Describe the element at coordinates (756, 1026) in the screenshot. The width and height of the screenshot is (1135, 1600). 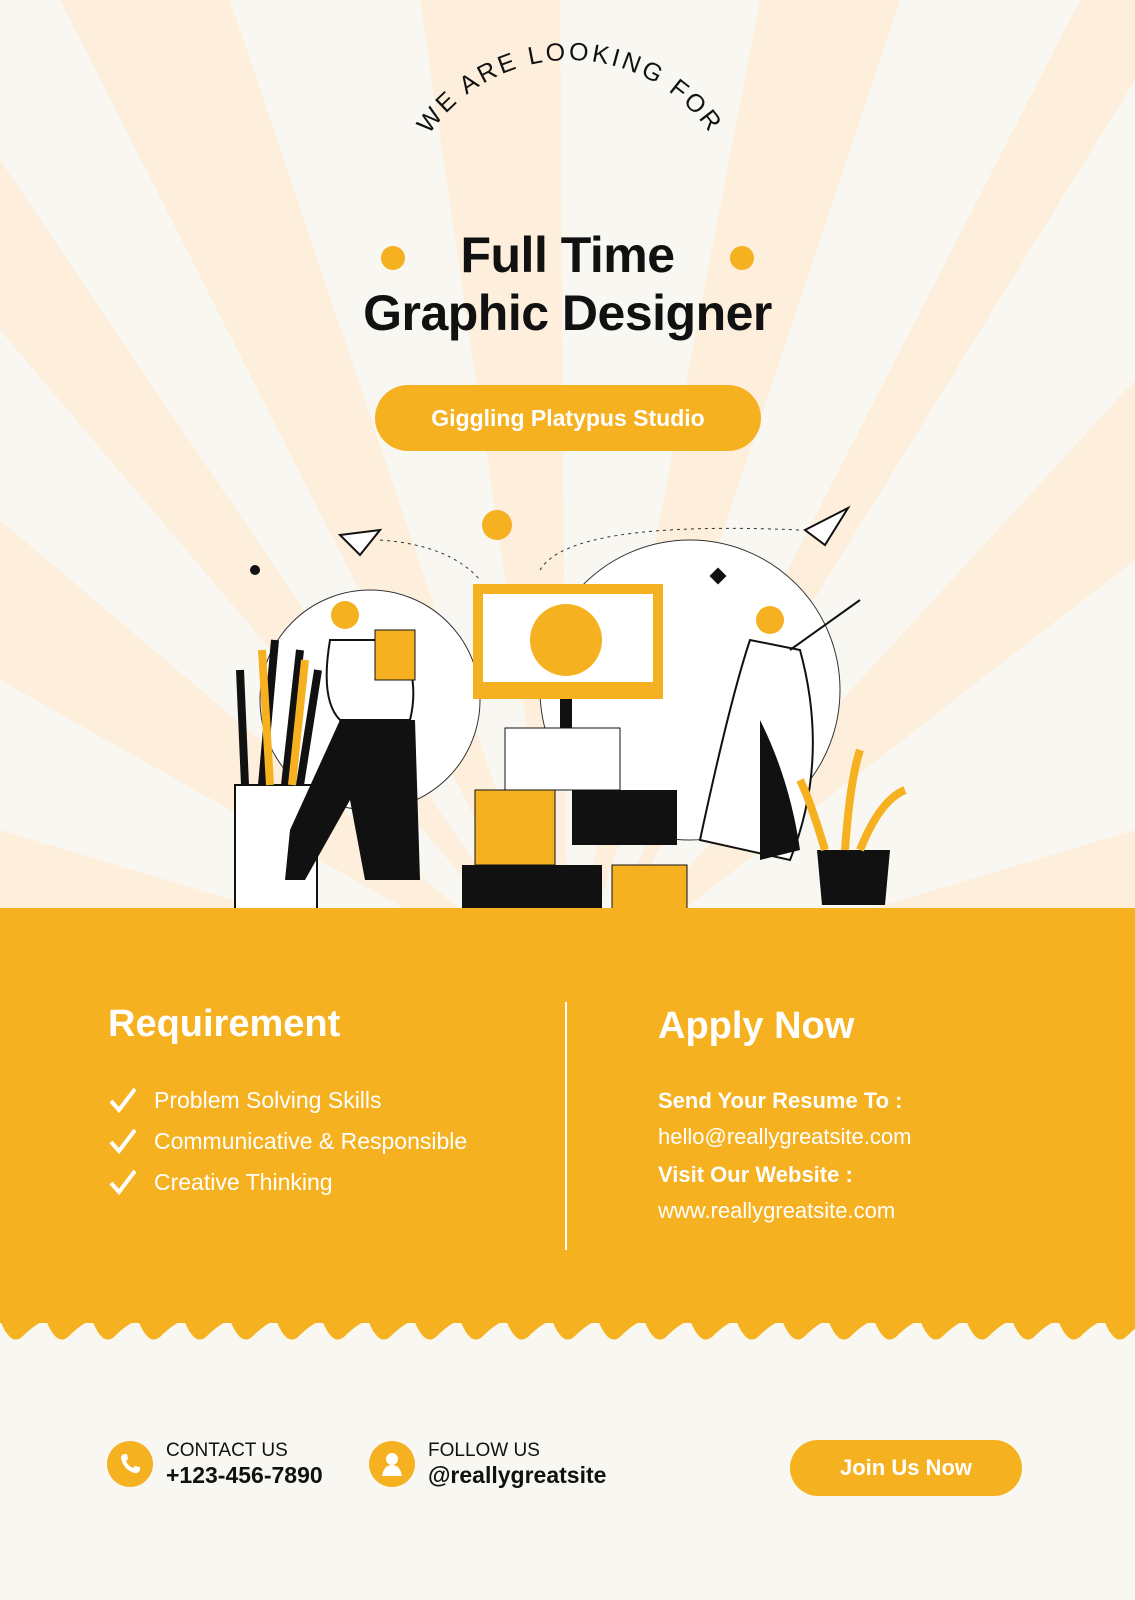
I see `apply-heading: Apply Now` at that location.